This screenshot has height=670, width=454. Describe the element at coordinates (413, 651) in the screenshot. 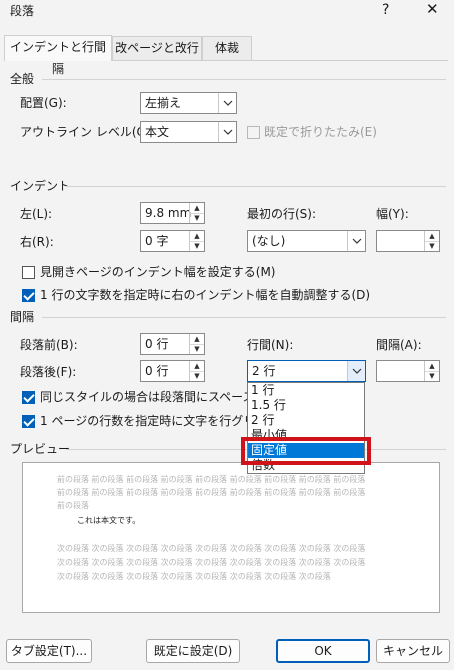

I see `cancel-button: キャンセル` at that location.